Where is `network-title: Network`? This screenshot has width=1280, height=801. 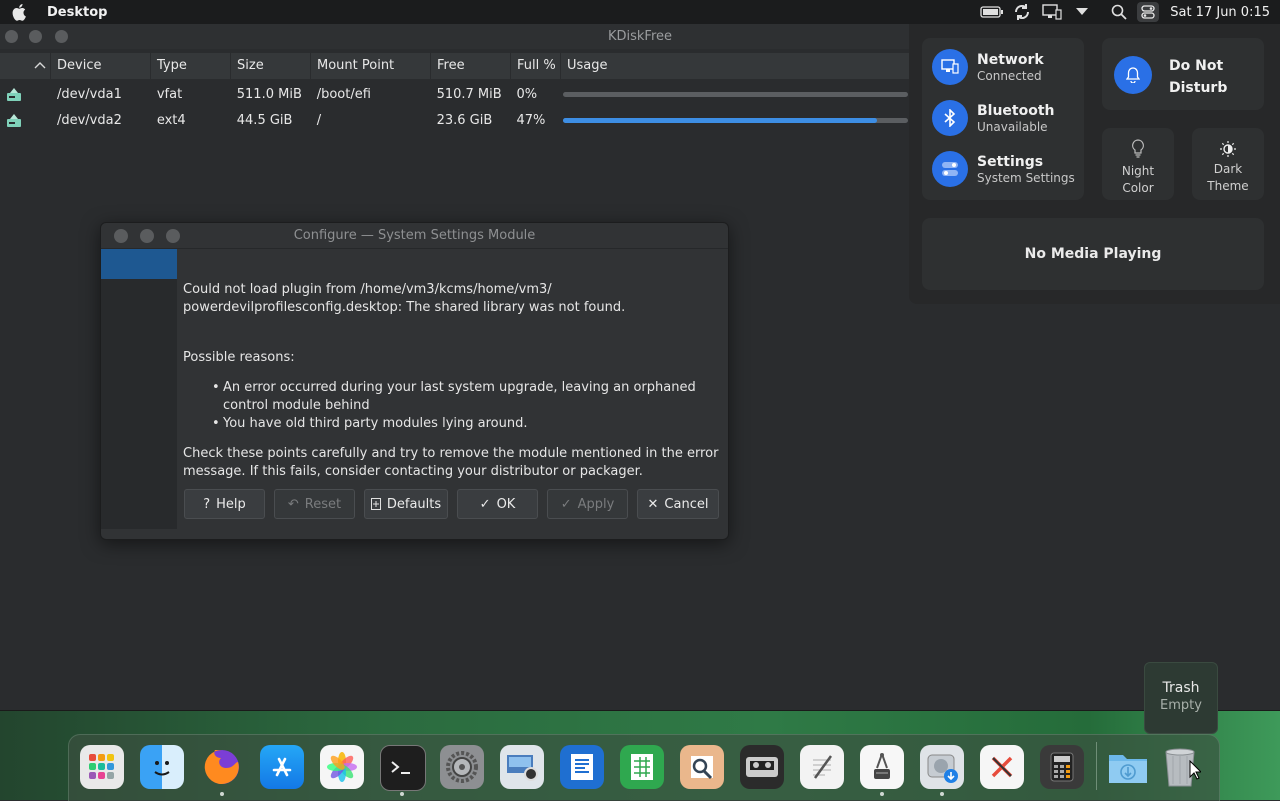 network-title: Network is located at coordinates (1010, 59).